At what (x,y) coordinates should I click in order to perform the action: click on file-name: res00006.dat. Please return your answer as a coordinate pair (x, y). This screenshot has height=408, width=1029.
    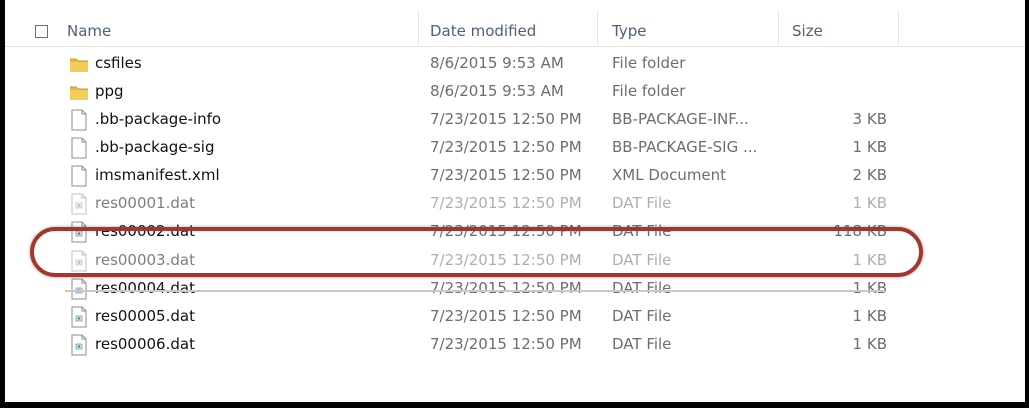
    Looking at the image, I should click on (145, 344).